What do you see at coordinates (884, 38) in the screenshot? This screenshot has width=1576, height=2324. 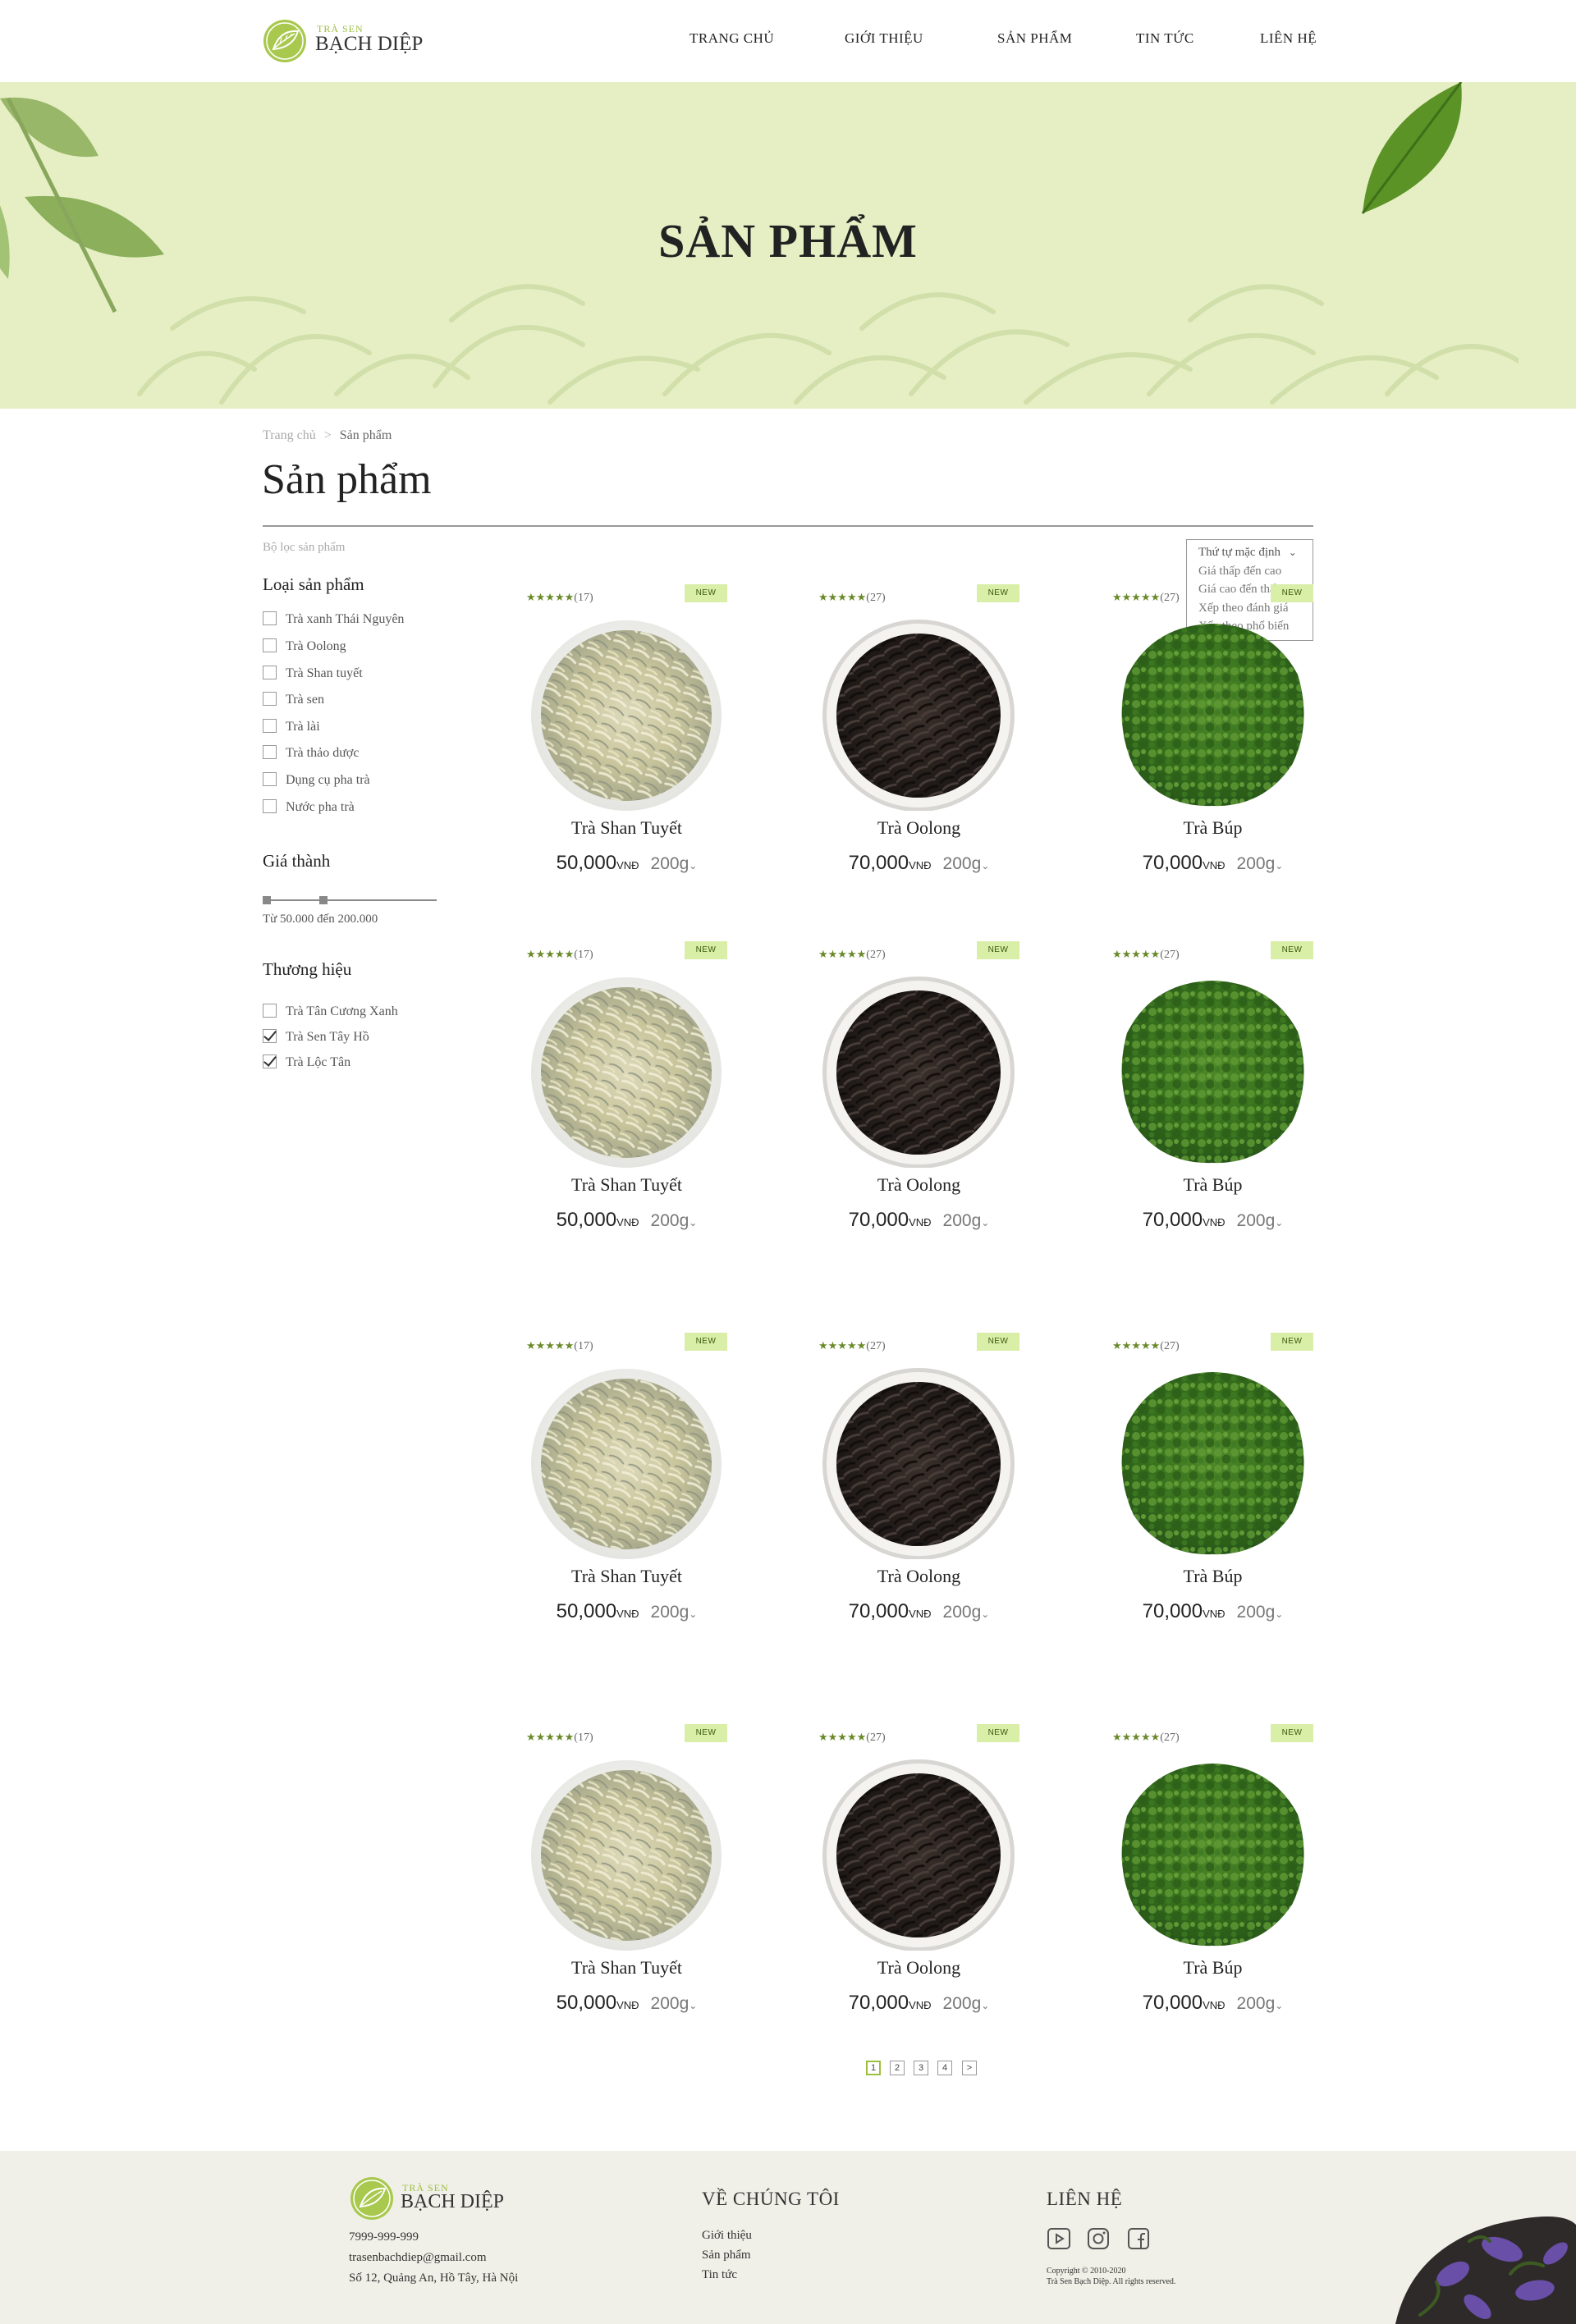 I see `nav-gioi-thieu: GIỚI THIỆU` at bounding box center [884, 38].